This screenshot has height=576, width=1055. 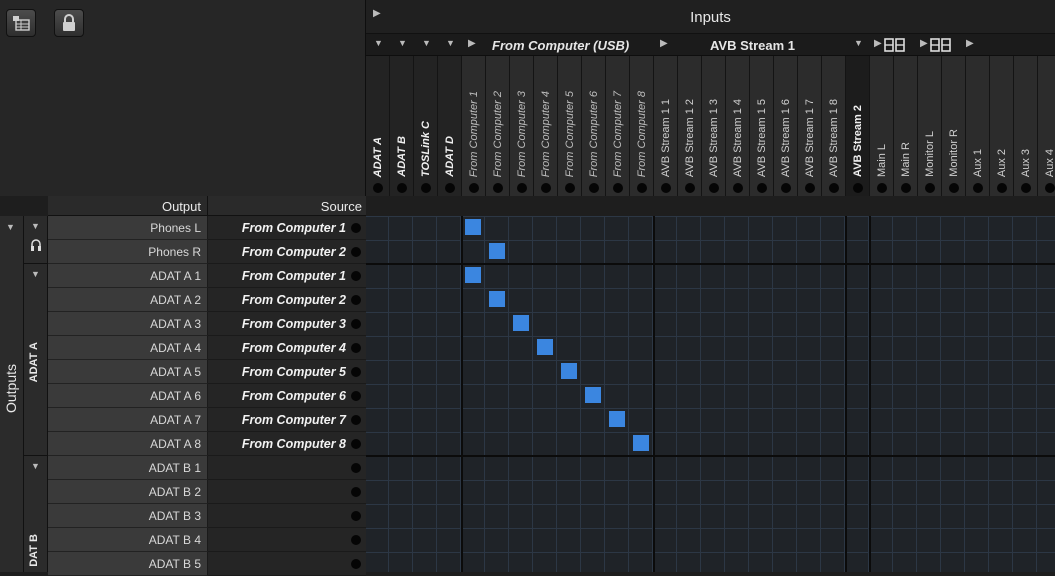 What do you see at coordinates (472, 43) in the screenshot?
I see `expand-usb-icon: ▶` at bounding box center [472, 43].